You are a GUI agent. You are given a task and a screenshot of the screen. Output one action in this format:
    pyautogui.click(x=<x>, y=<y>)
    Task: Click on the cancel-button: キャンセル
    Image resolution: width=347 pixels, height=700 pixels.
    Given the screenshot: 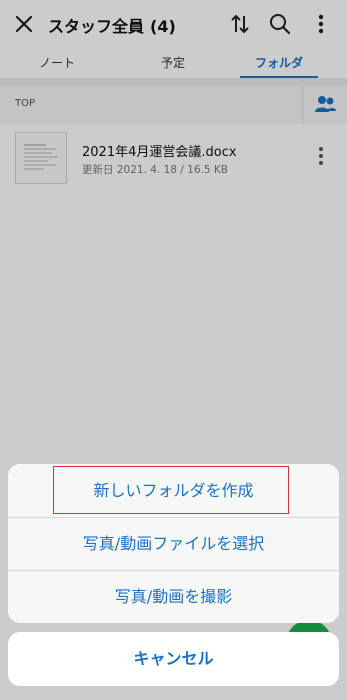 What is the action you would take?
    pyautogui.click(x=173, y=659)
    